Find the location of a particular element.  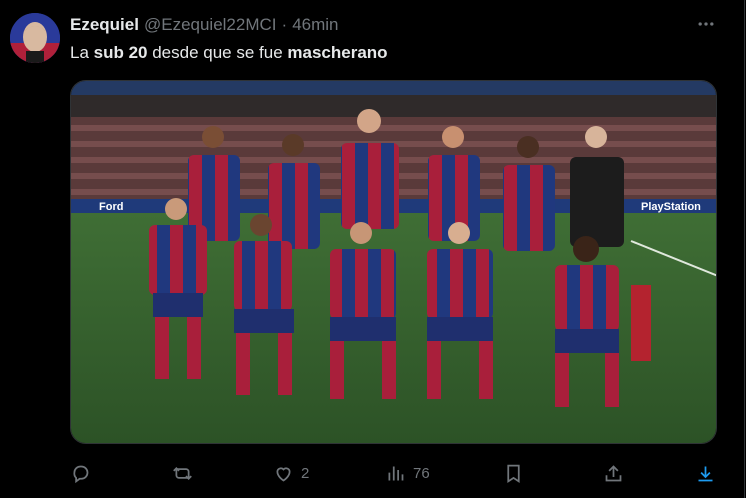

tweet-text: La sub 20 desde que se fue mascherano is located at coordinates (229, 53).